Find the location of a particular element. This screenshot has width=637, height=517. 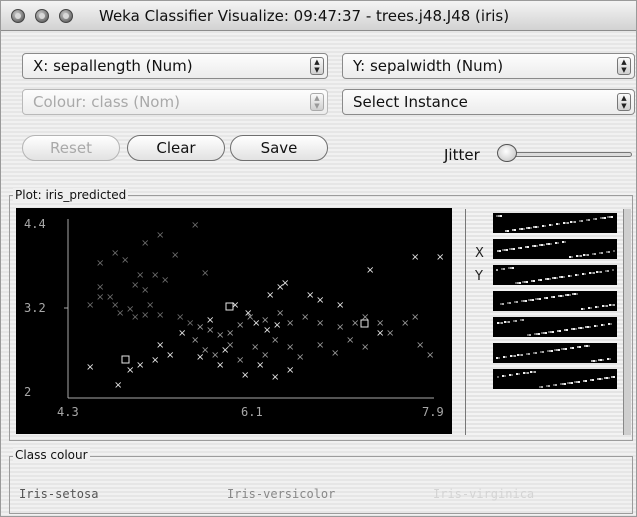

x-min-label: 4.3 is located at coordinates (68, 412).